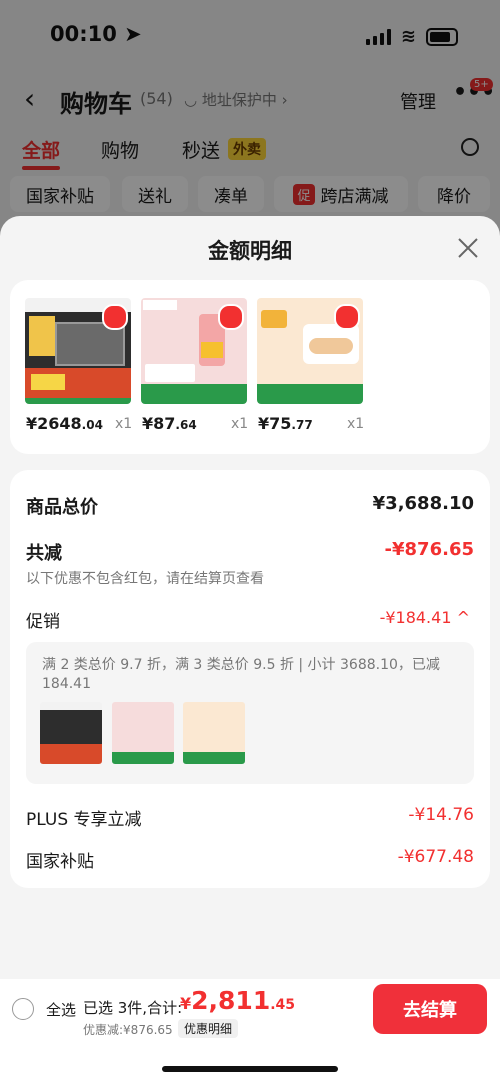  Describe the element at coordinates (468, 248) in the screenshot. I see `close-icon` at that location.